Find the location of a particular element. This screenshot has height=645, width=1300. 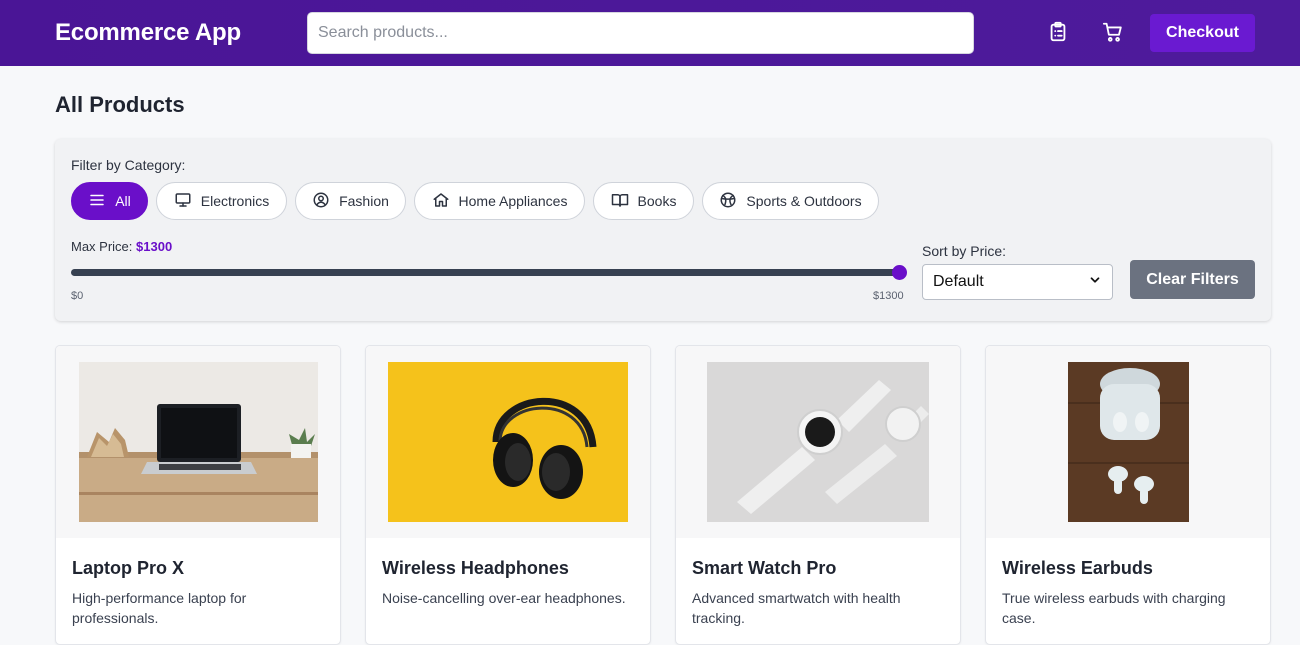

top-navbar: Ecommerce App Checkout is located at coordinates (650, 33).